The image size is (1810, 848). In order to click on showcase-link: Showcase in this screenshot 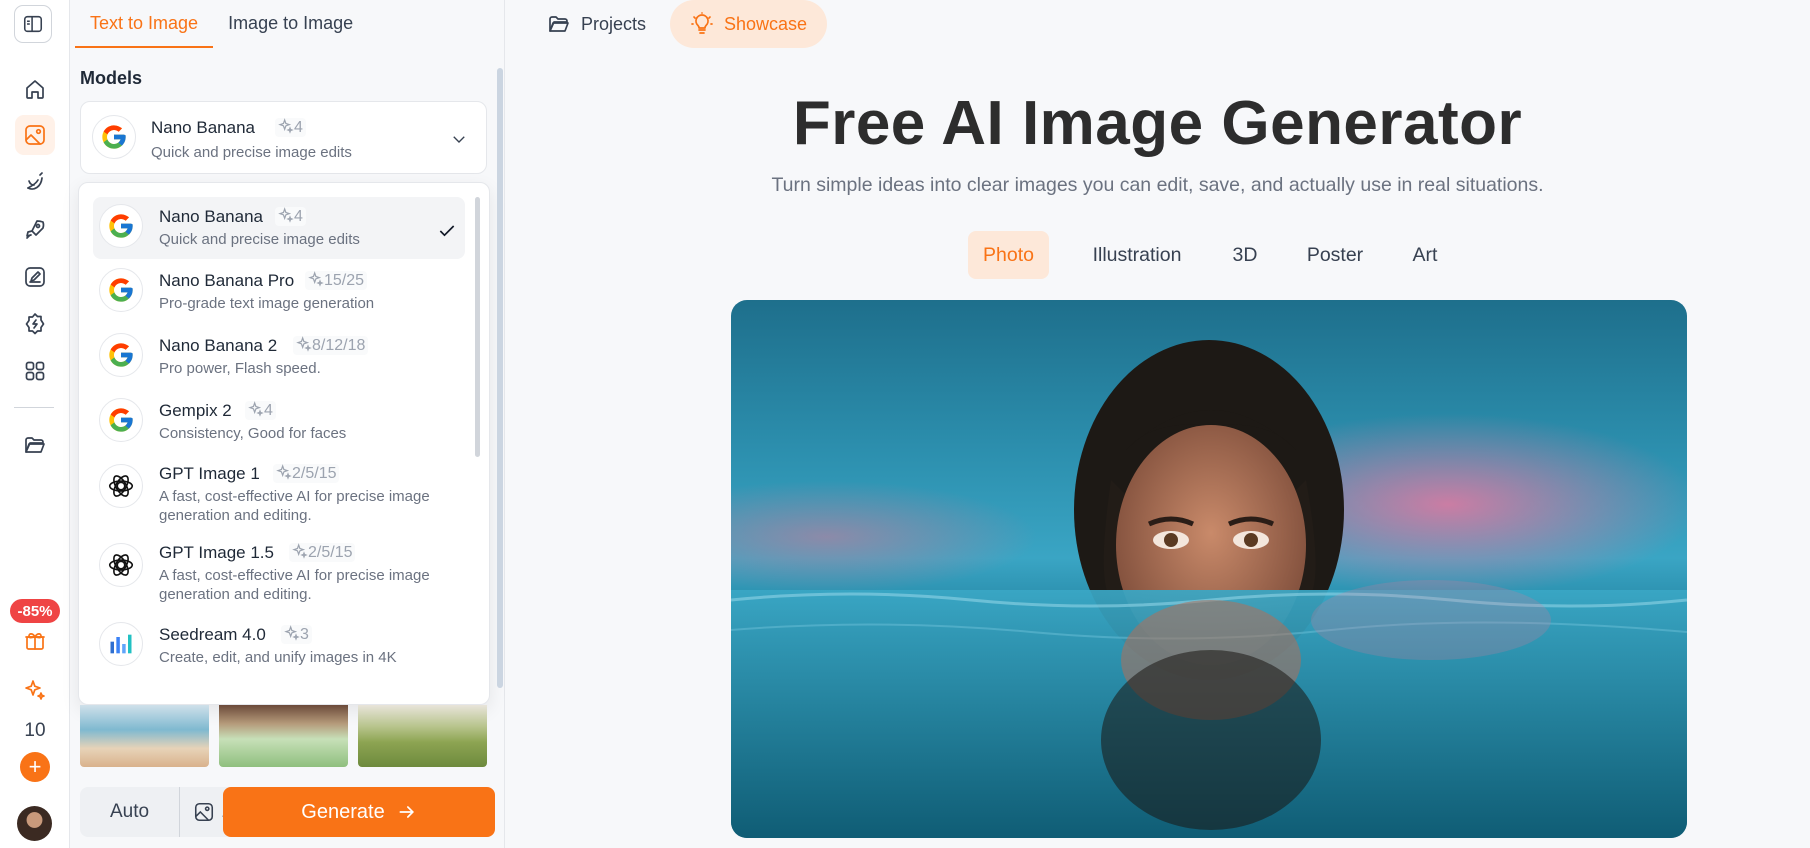, I will do `click(749, 24)`.